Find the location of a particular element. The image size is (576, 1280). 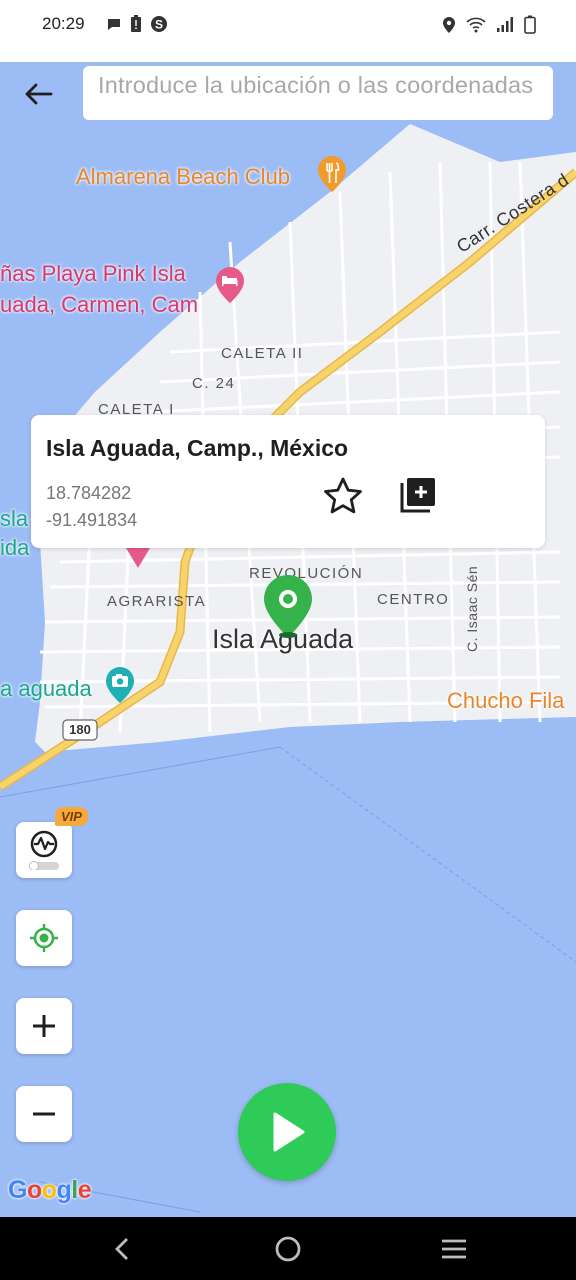

location-icon is located at coordinates (449, 24).